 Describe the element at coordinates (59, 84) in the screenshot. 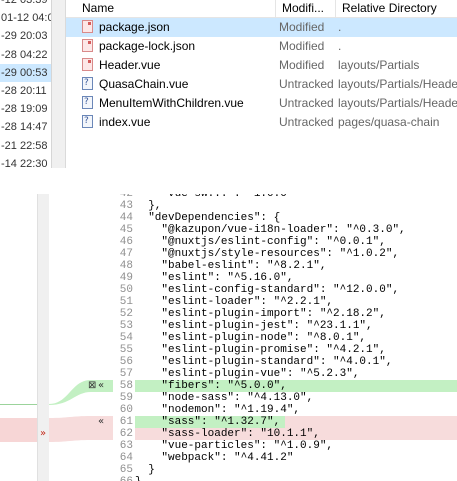

I see `vertical-scrollbar` at that location.